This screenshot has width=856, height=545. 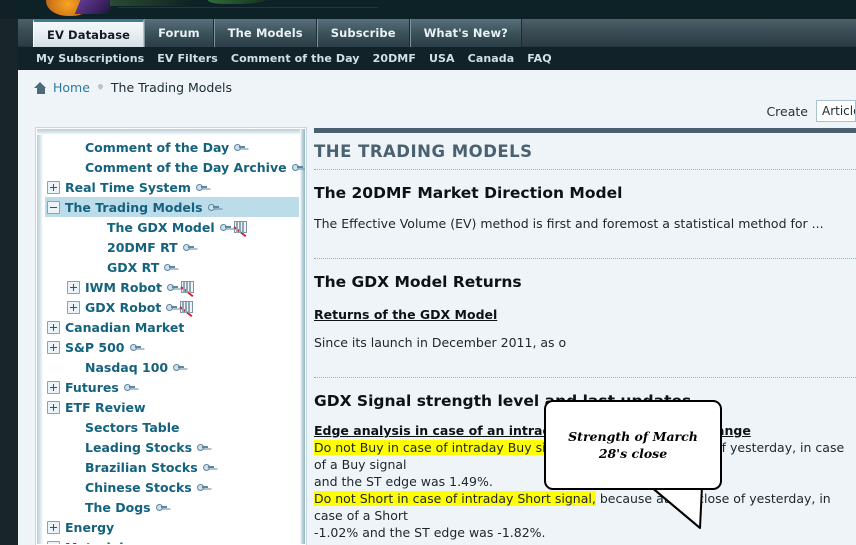 I want to click on tab-what-s-new: What's New?, so click(x=465, y=33).